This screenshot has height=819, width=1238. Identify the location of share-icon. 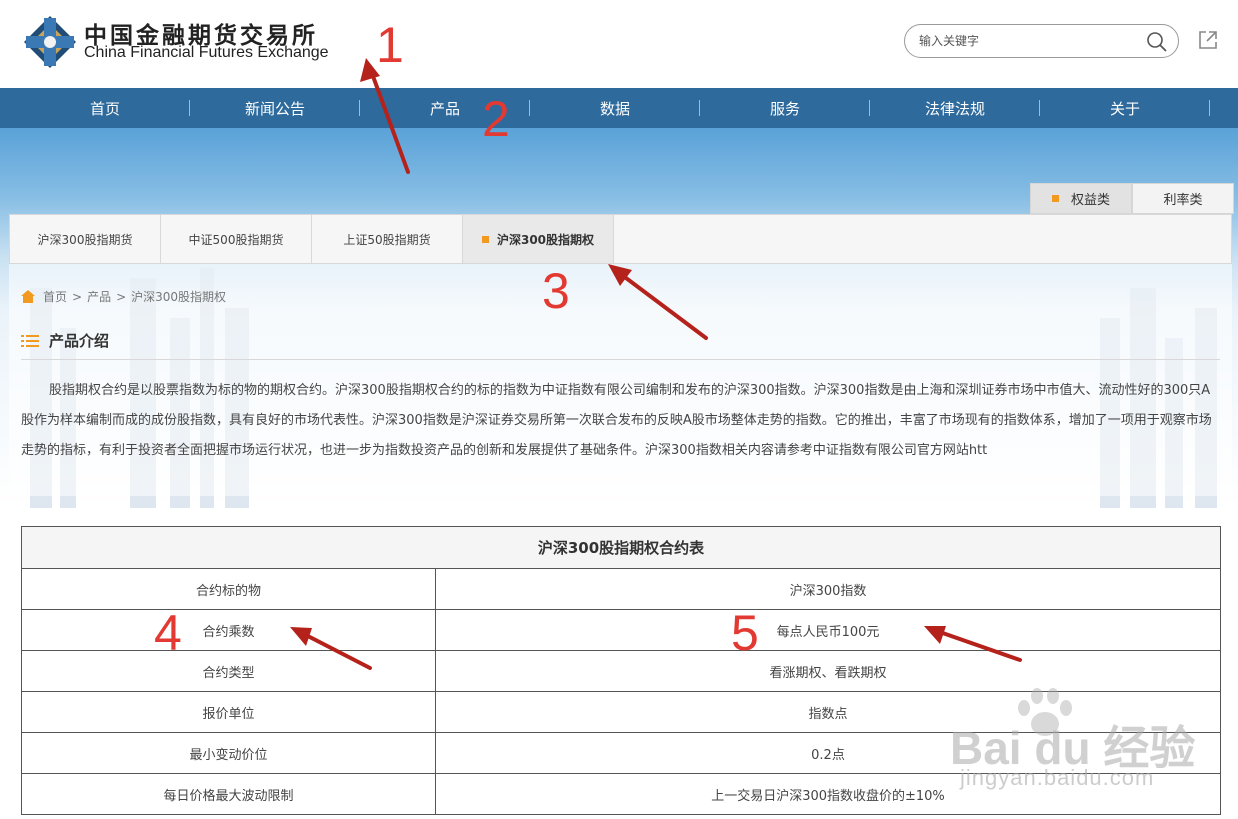
(1208, 40).